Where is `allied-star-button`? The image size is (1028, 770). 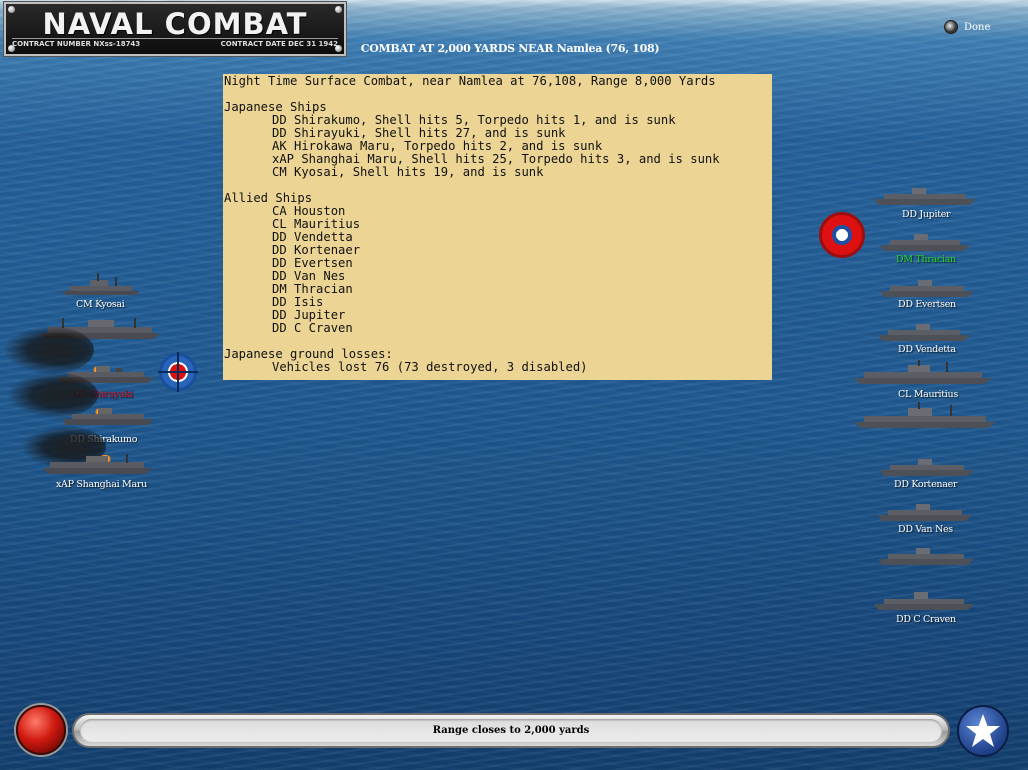
allied-star-button is located at coordinates (983, 731).